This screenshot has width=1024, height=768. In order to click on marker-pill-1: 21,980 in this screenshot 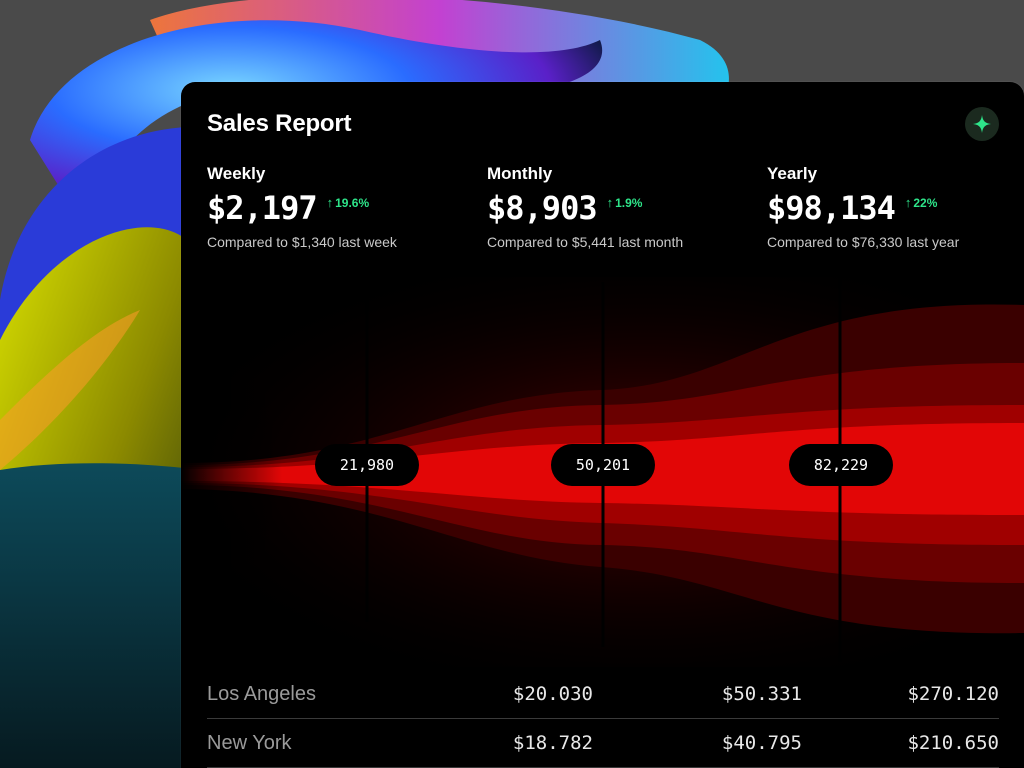, I will do `click(367, 465)`.